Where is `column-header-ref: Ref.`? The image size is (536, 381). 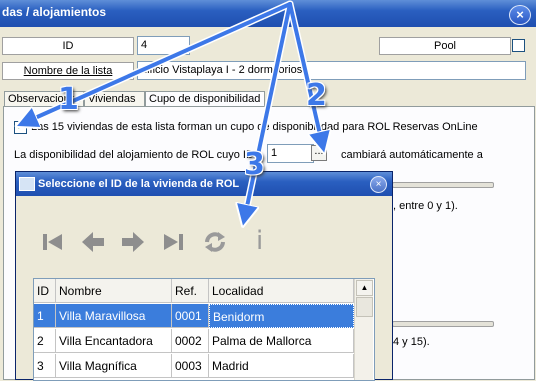
column-header-ref: Ref. is located at coordinates (190, 291).